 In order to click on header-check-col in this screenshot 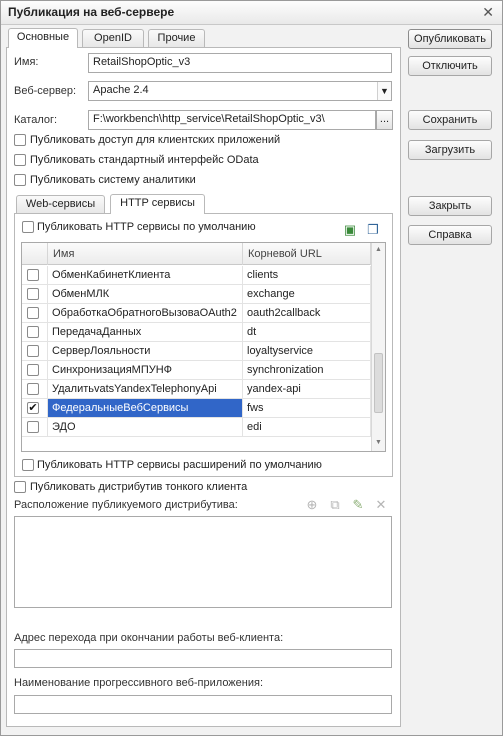, I will do `click(35, 254)`.